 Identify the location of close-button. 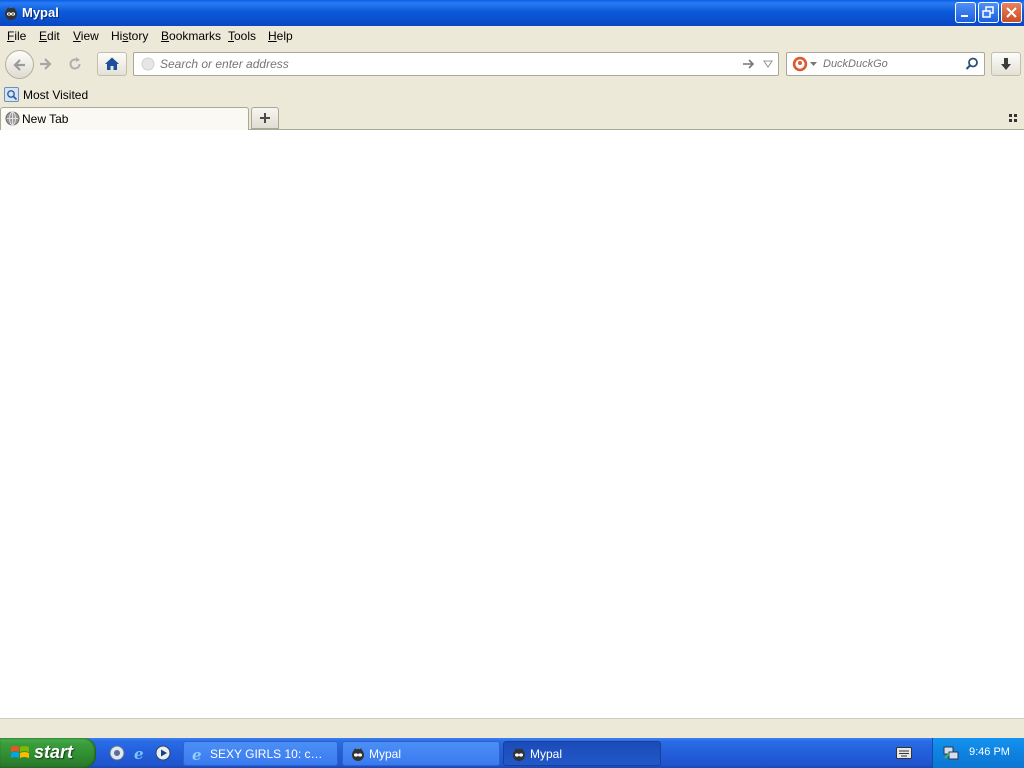
(1011, 12).